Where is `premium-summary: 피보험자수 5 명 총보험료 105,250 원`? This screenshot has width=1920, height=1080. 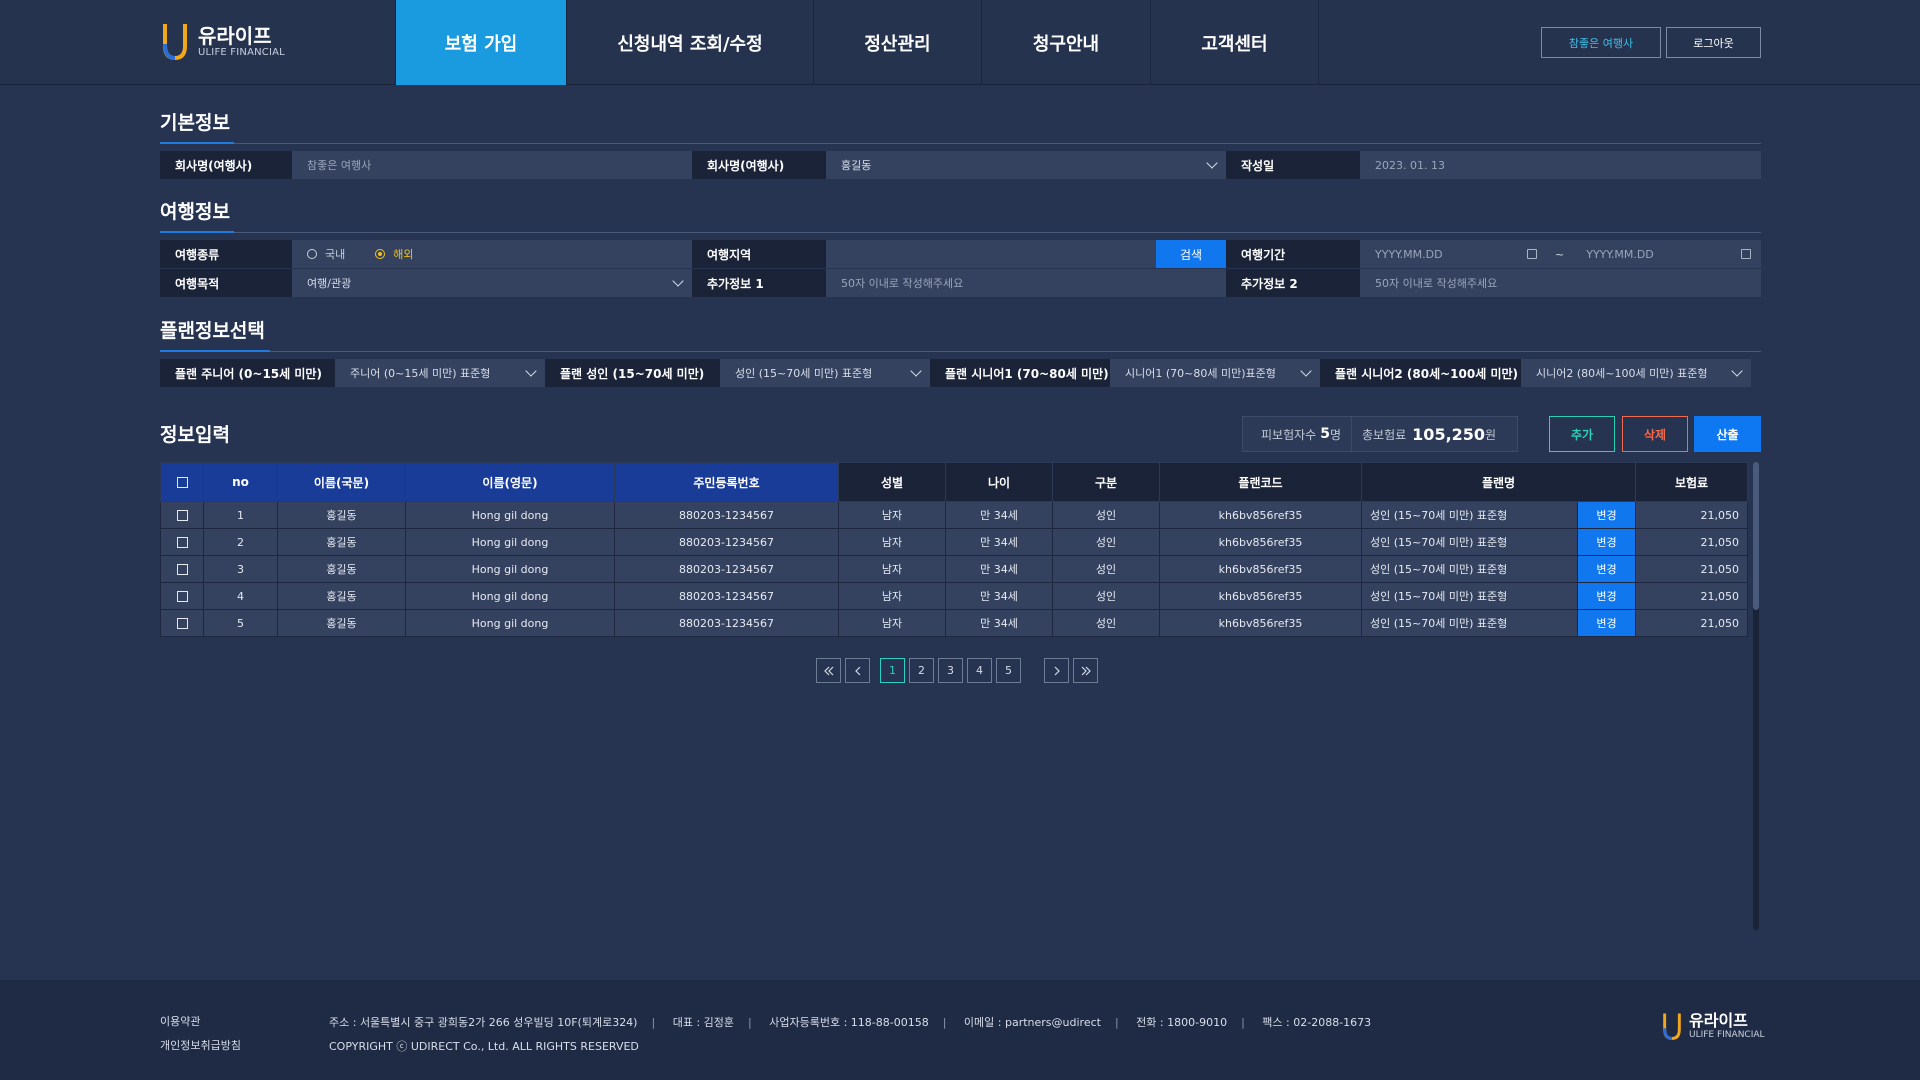
premium-summary: 피보험자수 5 명 총보험료 105,250 원 is located at coordinates (1380, 434).